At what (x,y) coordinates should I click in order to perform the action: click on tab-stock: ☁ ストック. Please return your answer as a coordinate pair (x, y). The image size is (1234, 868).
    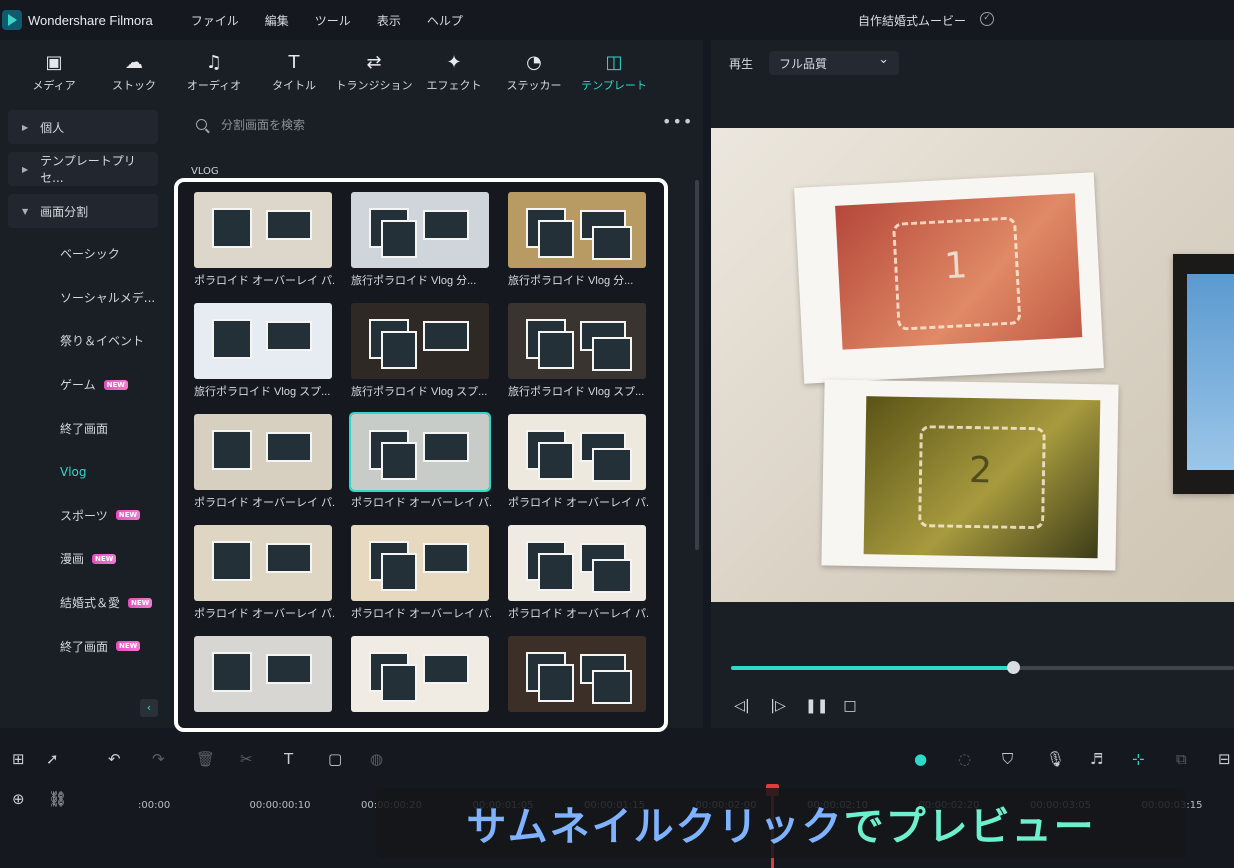
    Looking at the image, I should click on (134, 72).